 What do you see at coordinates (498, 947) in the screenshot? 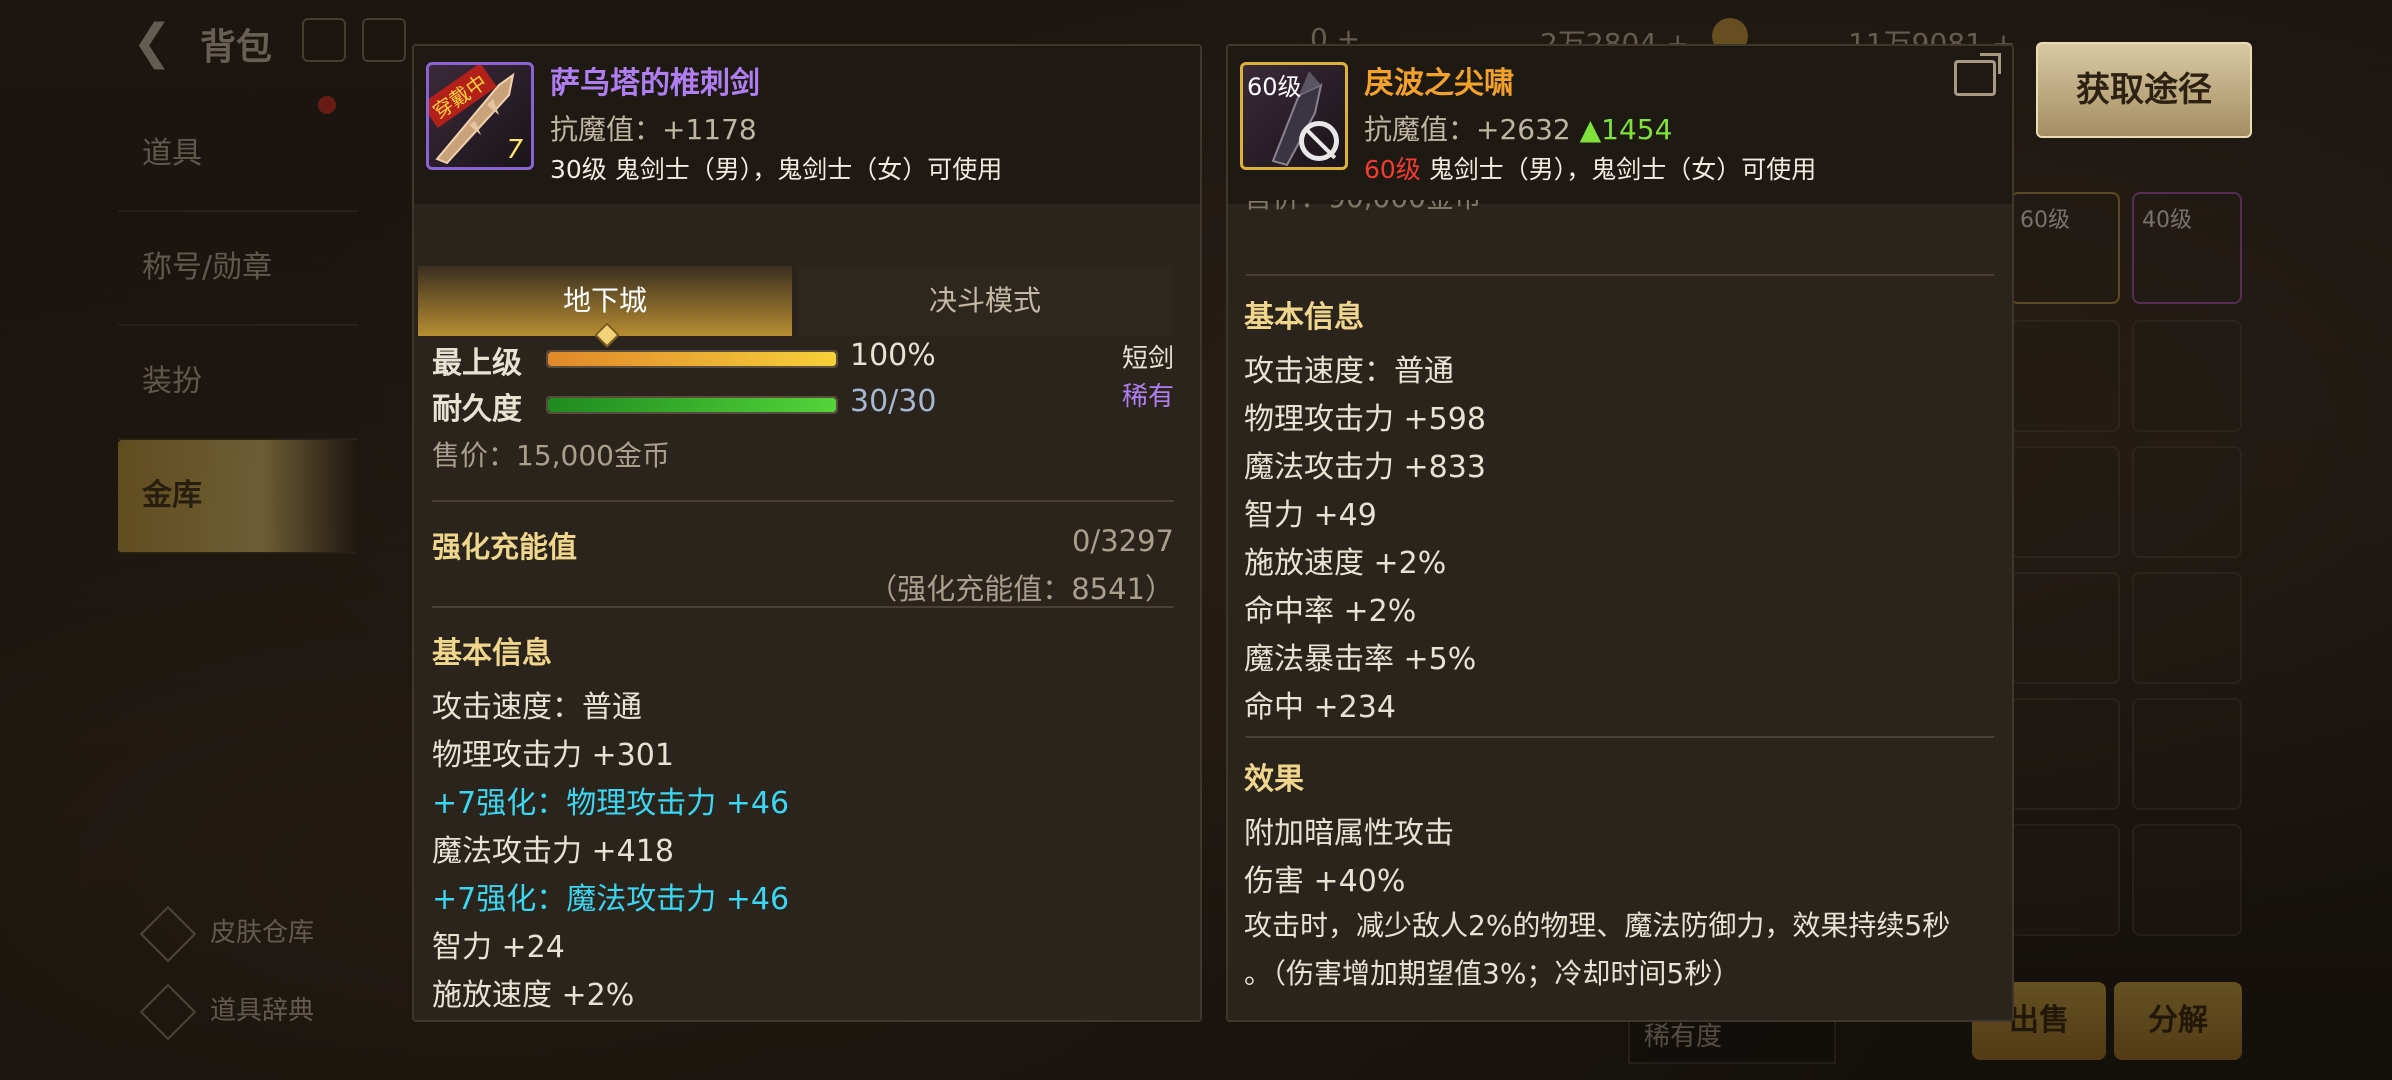
I see `stat-line: 智力 +24` at bounding box center [498, 947].